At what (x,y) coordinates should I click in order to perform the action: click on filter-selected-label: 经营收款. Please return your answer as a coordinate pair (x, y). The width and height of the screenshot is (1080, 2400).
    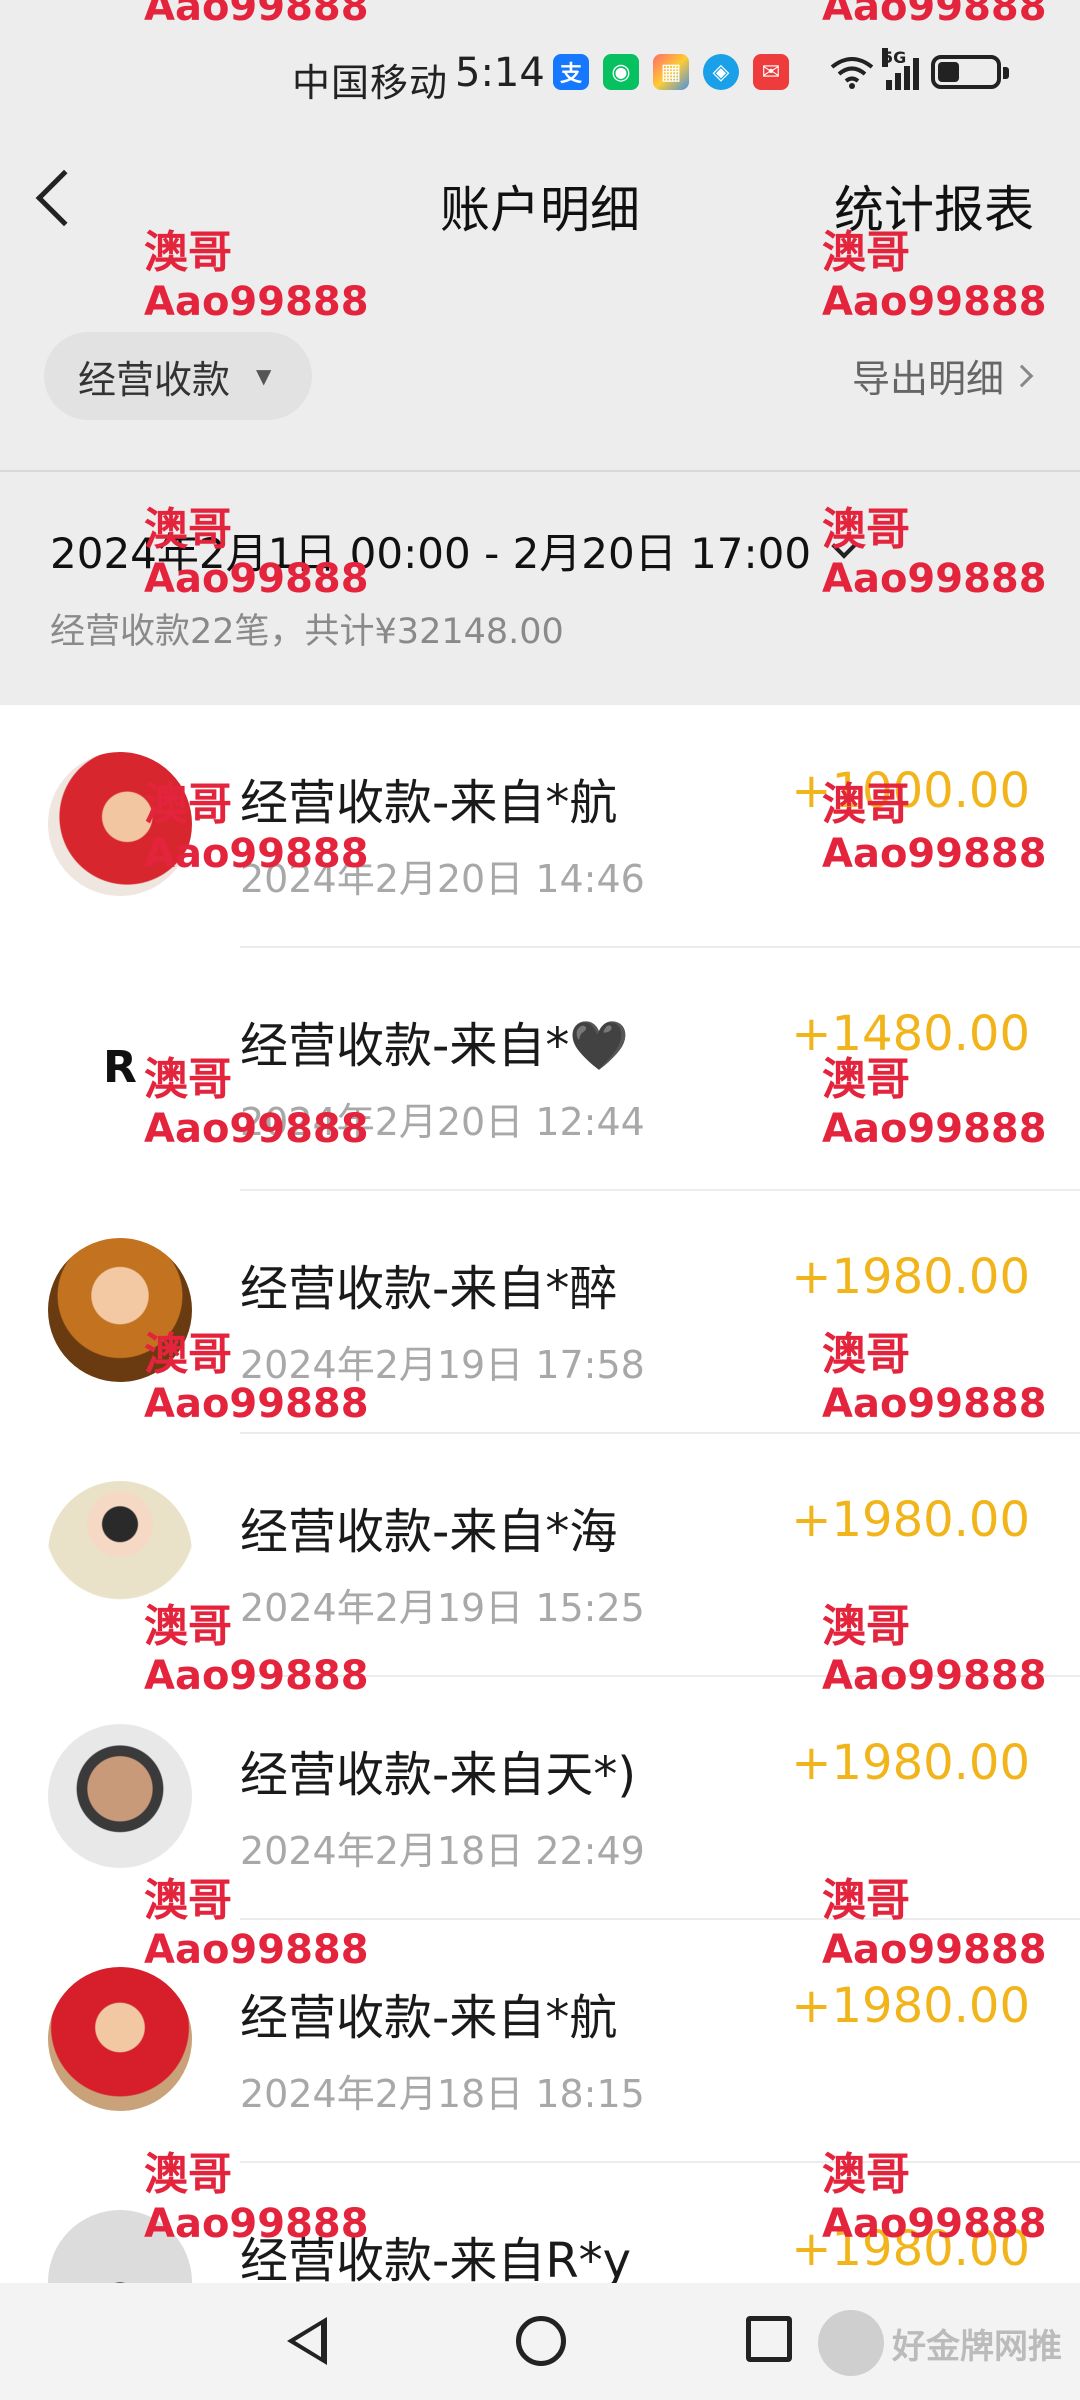
    Looking at the image, I should click on (154, 379).